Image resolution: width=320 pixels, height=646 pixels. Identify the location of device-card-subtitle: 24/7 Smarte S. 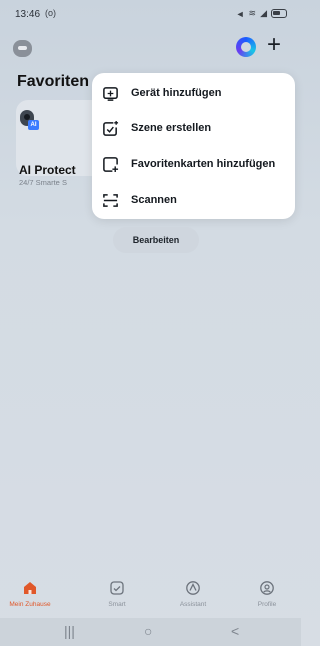
(43, 182).